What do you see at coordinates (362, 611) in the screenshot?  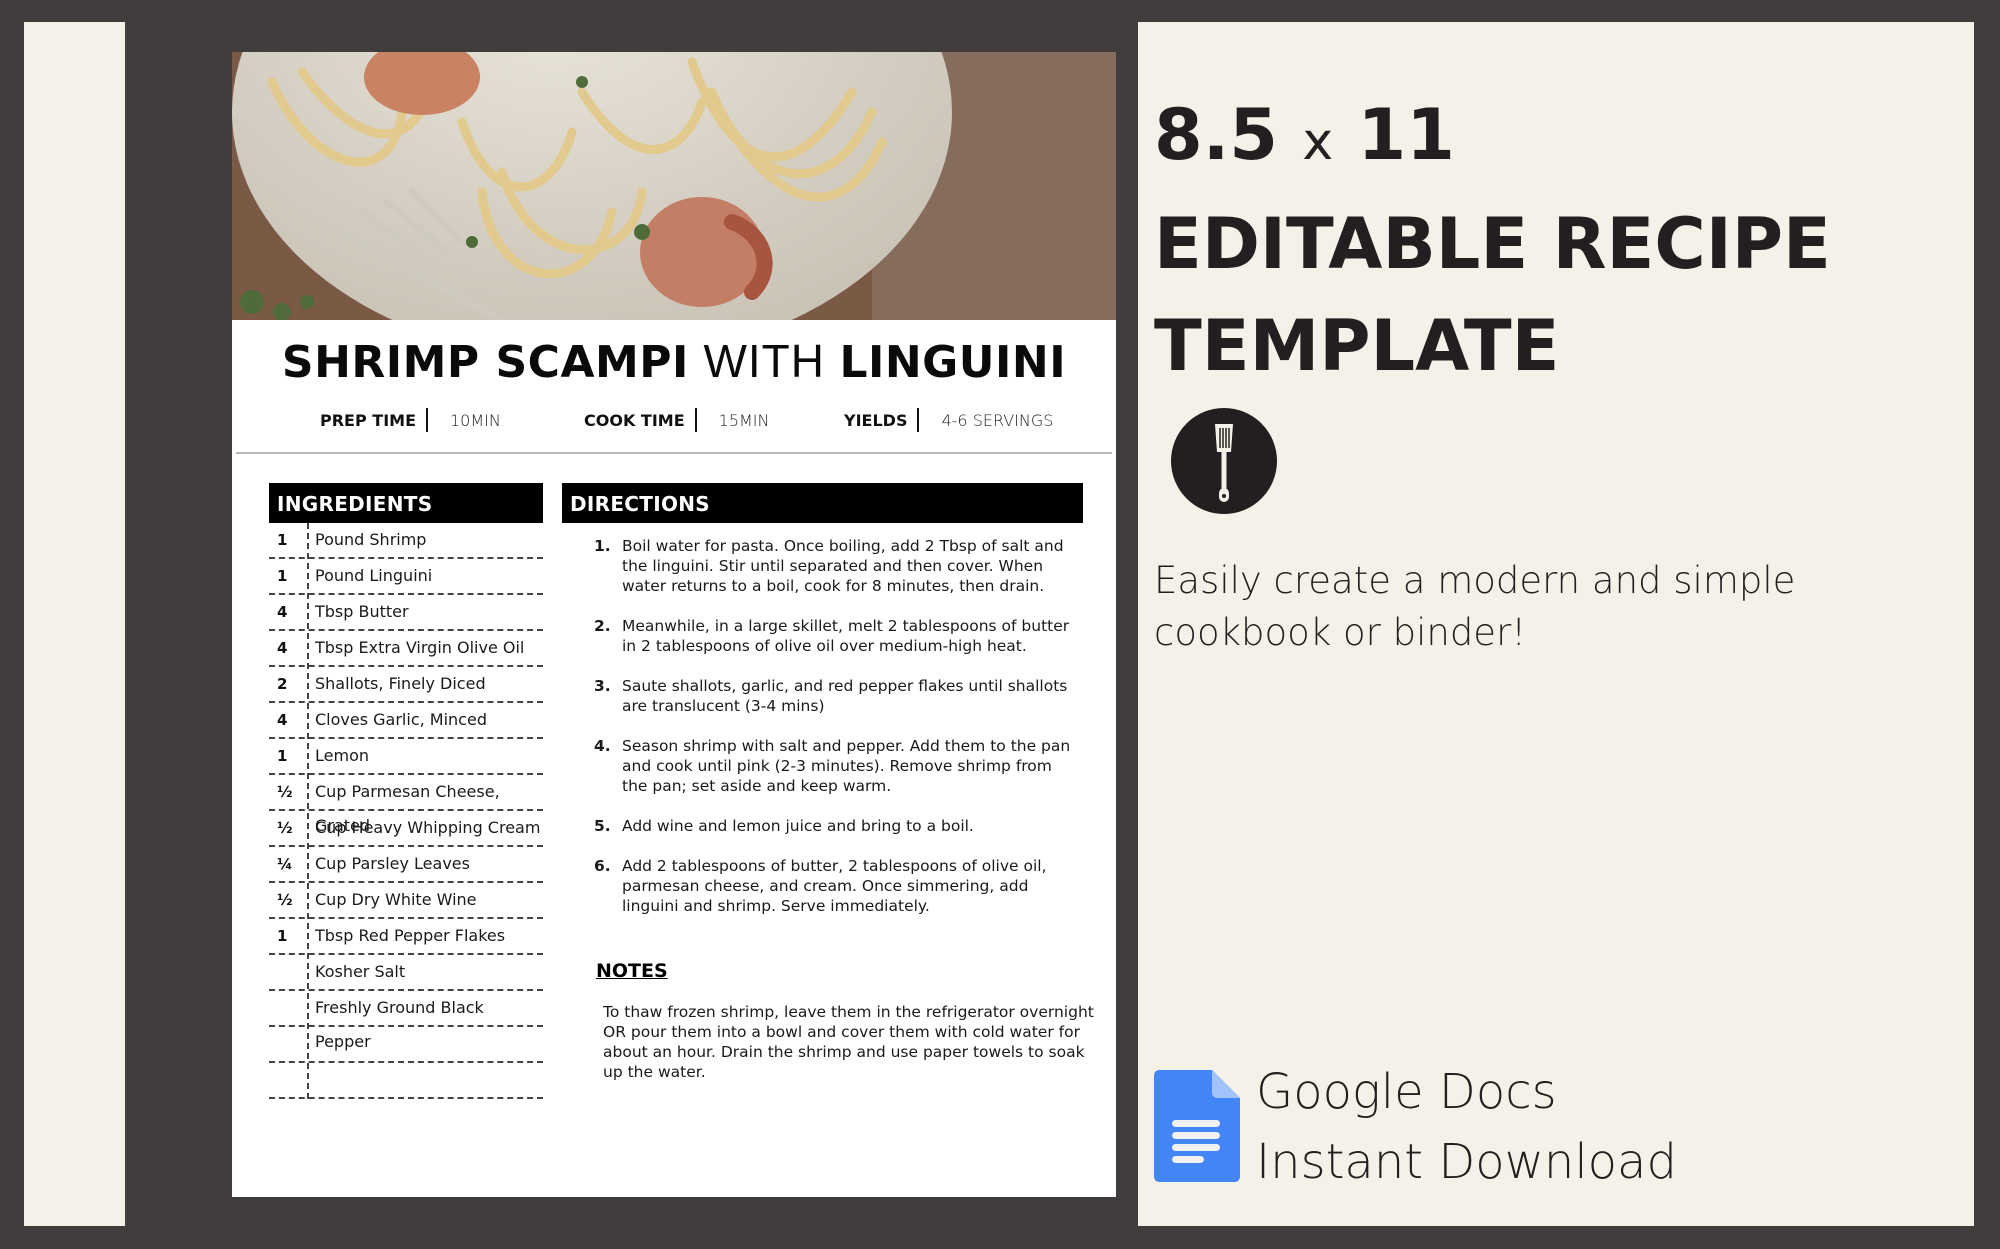 I see `ingredient-name: Tbsp Butter` at bounding box center [362, 611].